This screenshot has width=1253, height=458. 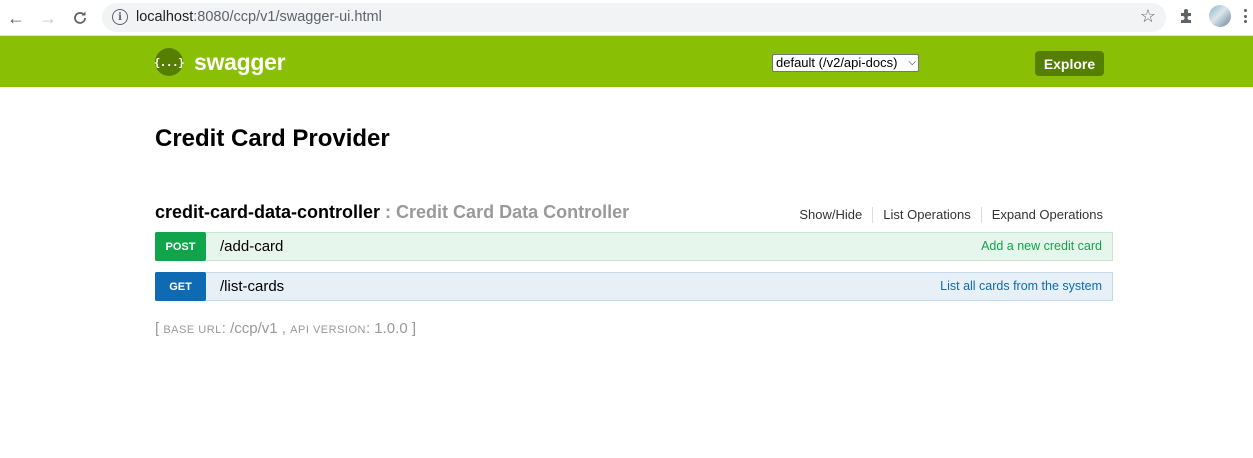 What do you see at coordinates (80, 18) in the screenshot?
I see `reload-icon` at bounding box center [80, 18].